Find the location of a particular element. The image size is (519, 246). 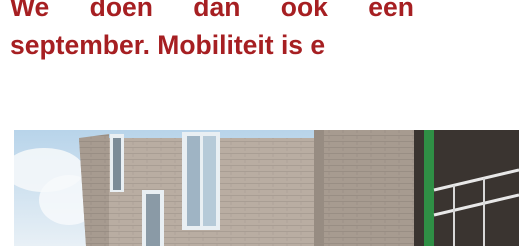

text-line-1: We doen dan ook een is located at coordinates (212, 11).